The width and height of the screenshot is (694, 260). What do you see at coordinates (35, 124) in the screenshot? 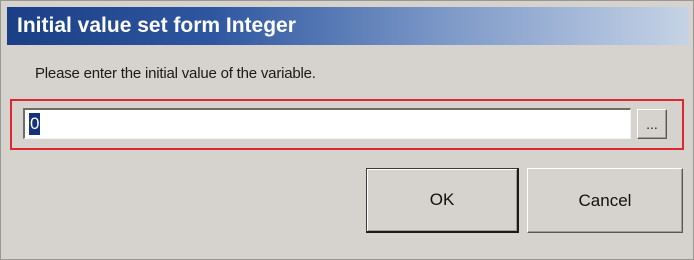
I see `input-selected-value: 0` at bounding box center [35, 124].